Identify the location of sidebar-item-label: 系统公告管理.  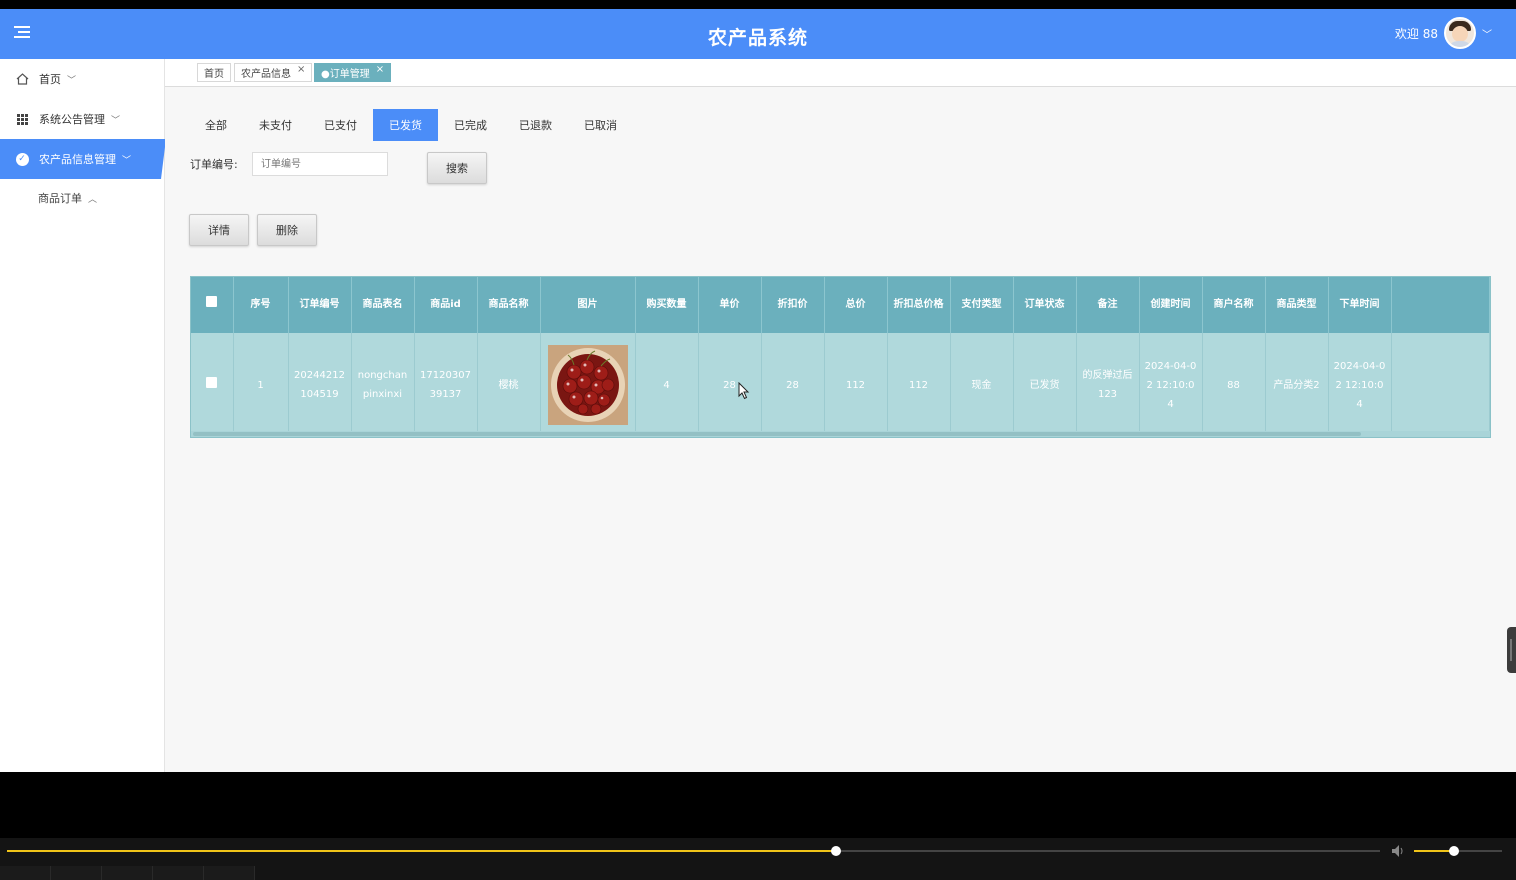
(72, 119).